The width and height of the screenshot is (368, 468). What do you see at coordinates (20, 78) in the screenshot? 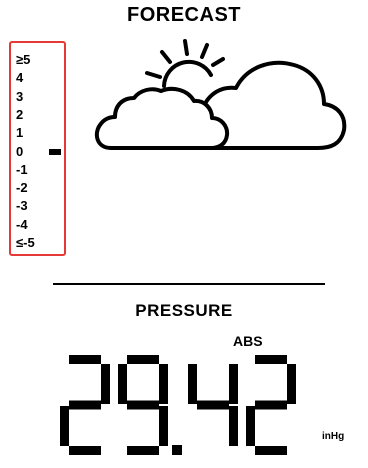
I see `forecast-scale-item: 4` at bounding box center [20, 78].